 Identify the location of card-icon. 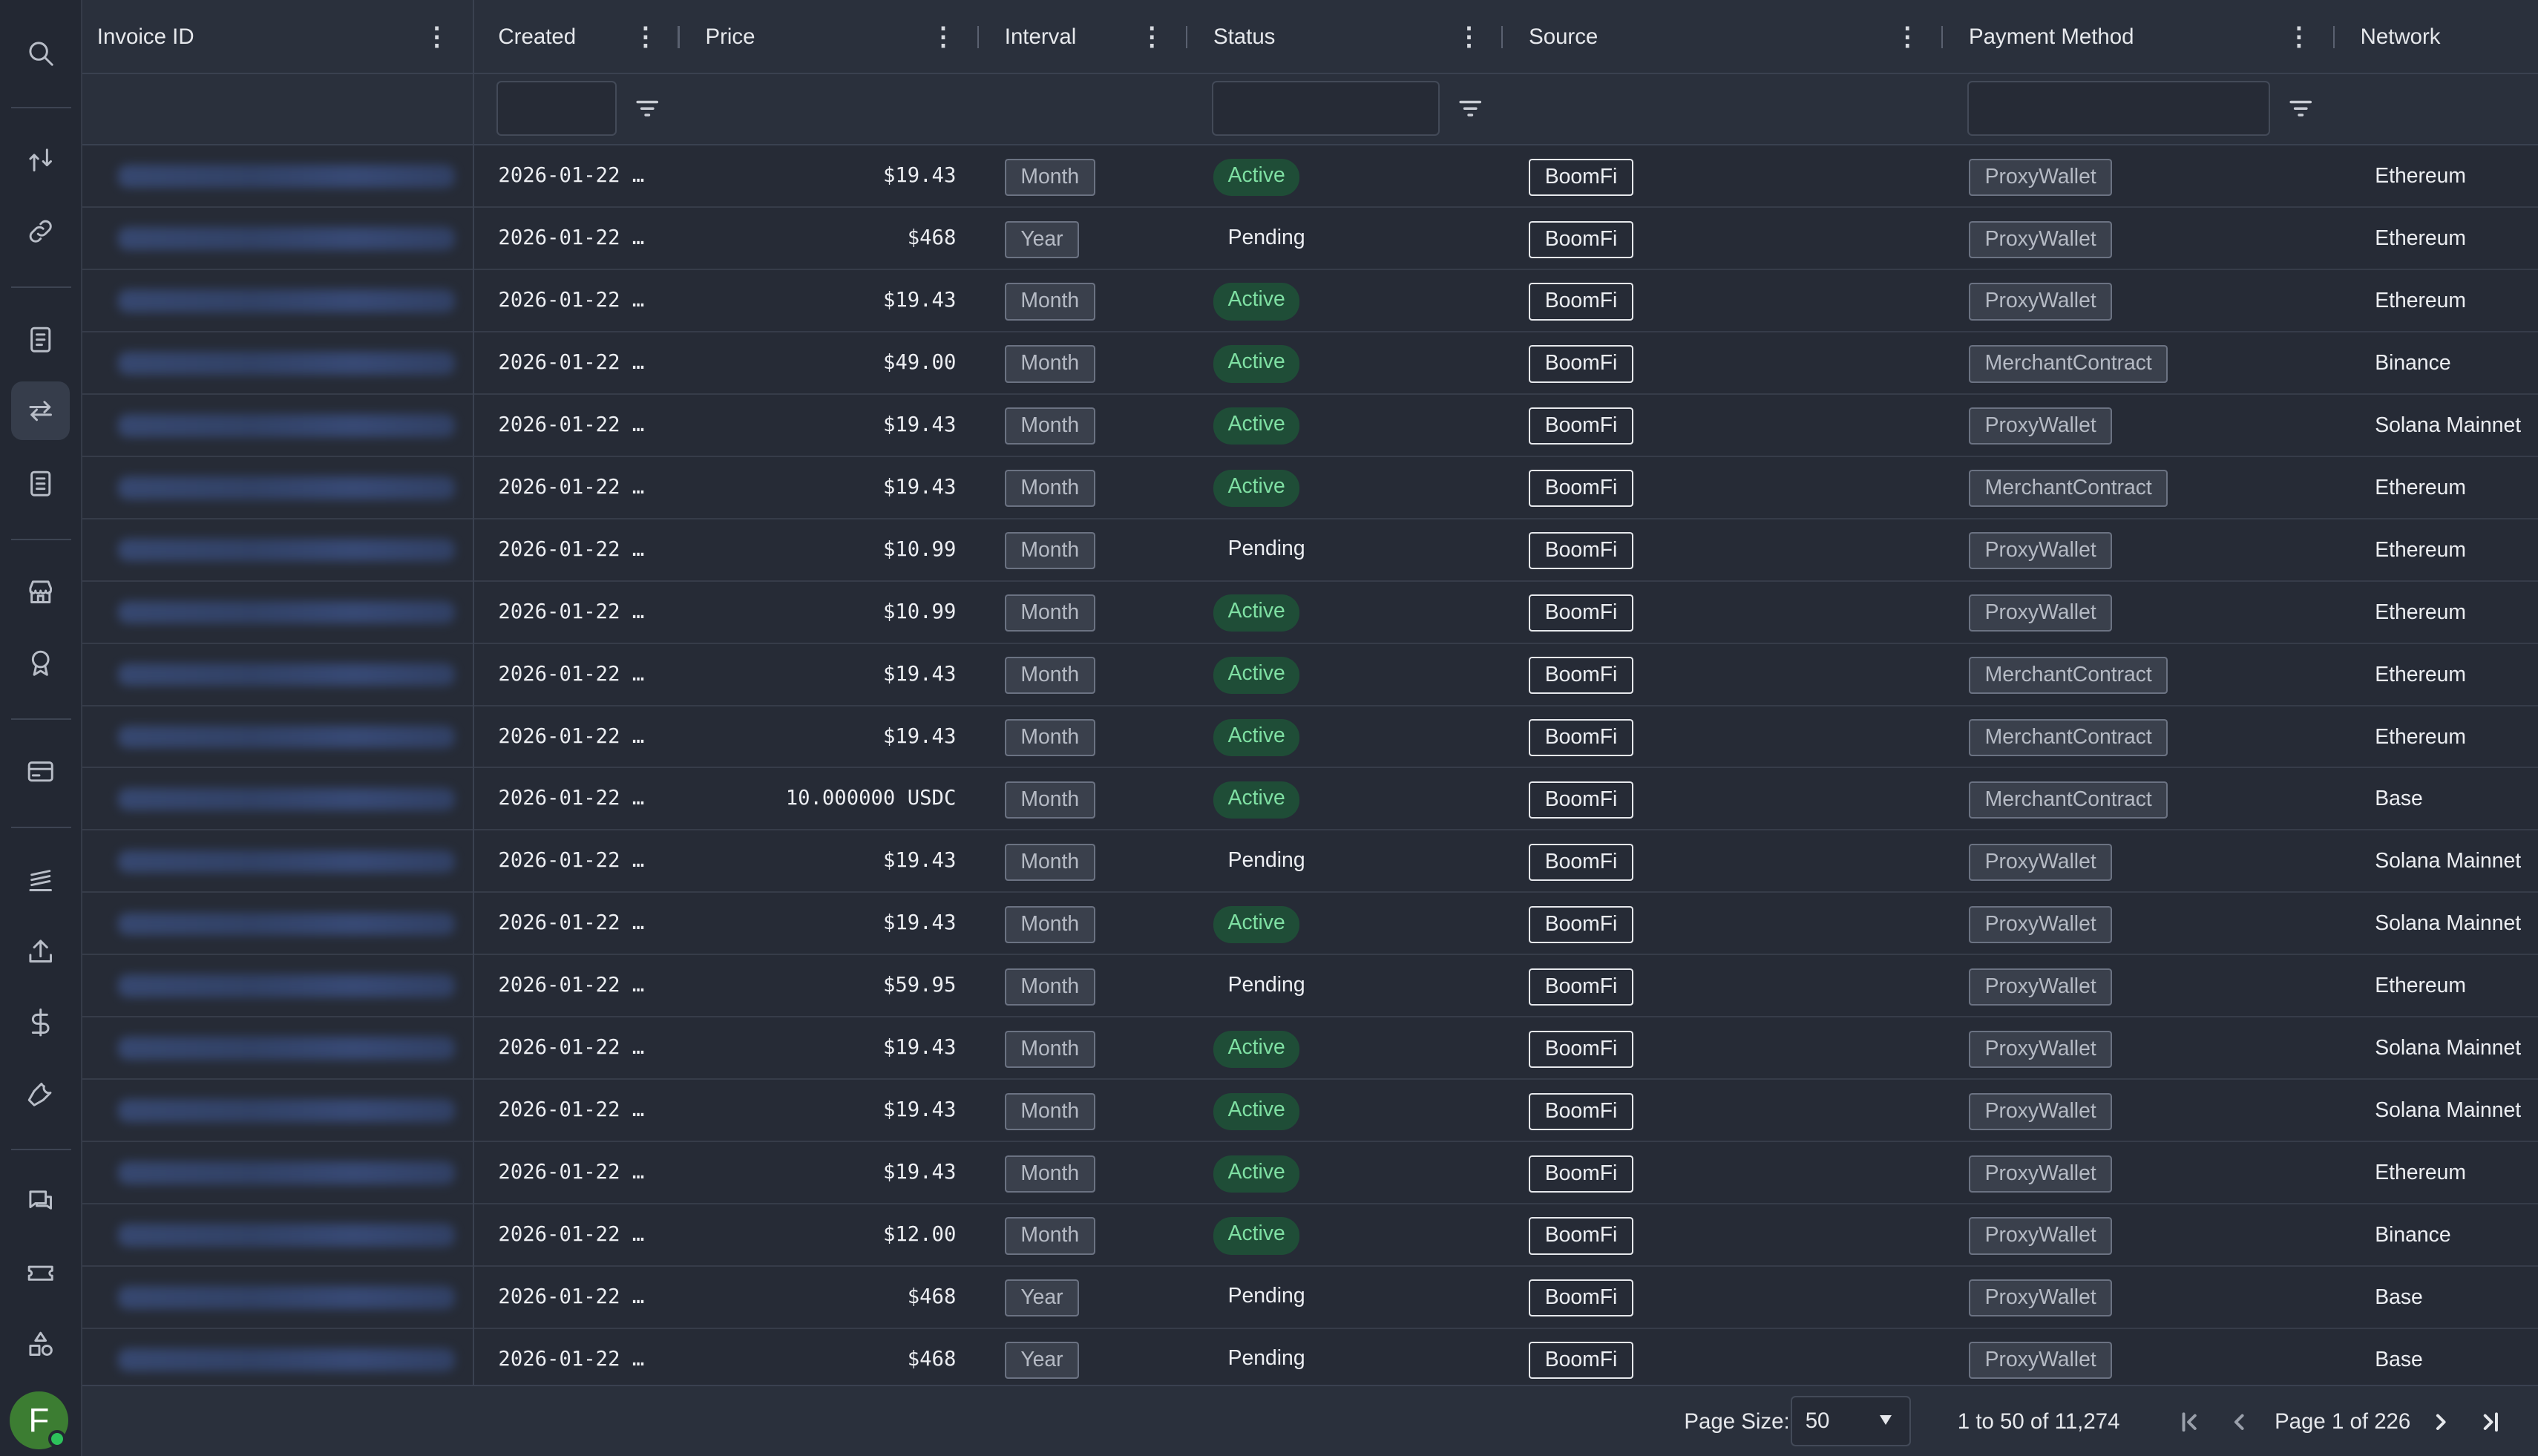
(40, 772).